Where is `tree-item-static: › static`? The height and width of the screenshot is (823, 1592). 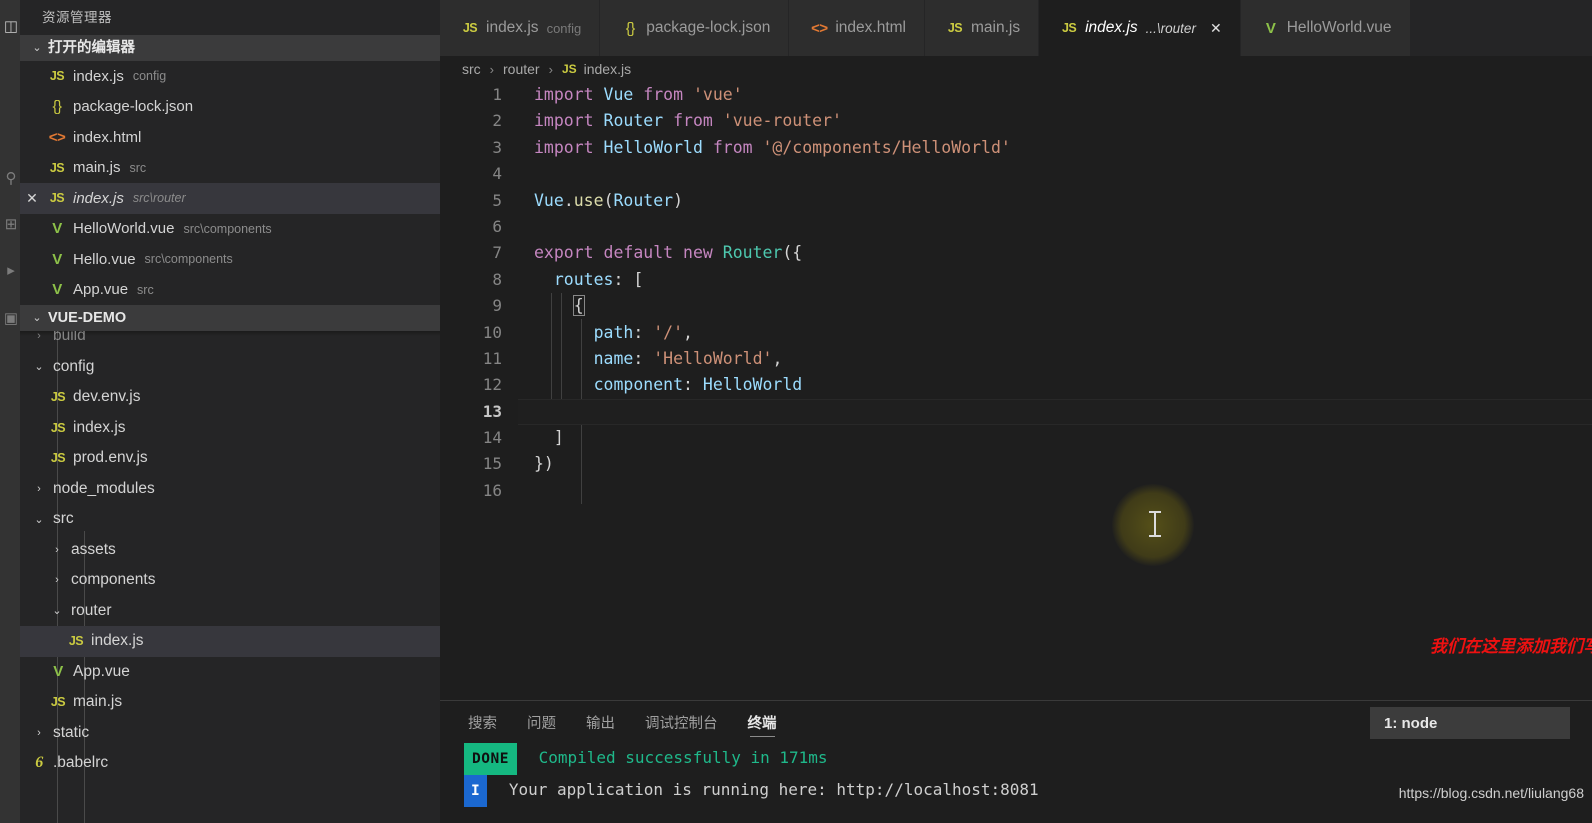
tree-item-static: › static is located at coordinates (230, 733).